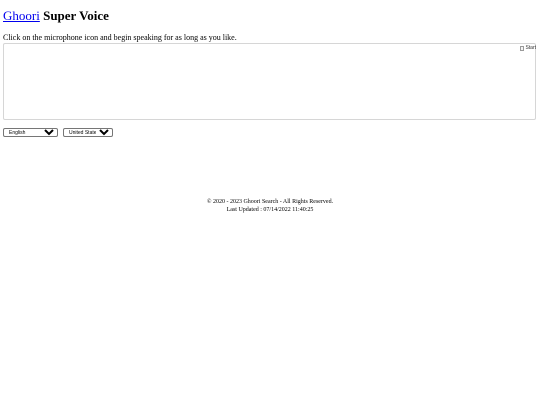 This screenshot has height=405, width=540. I want to click on dialect-select: United States, so click(88, 132).